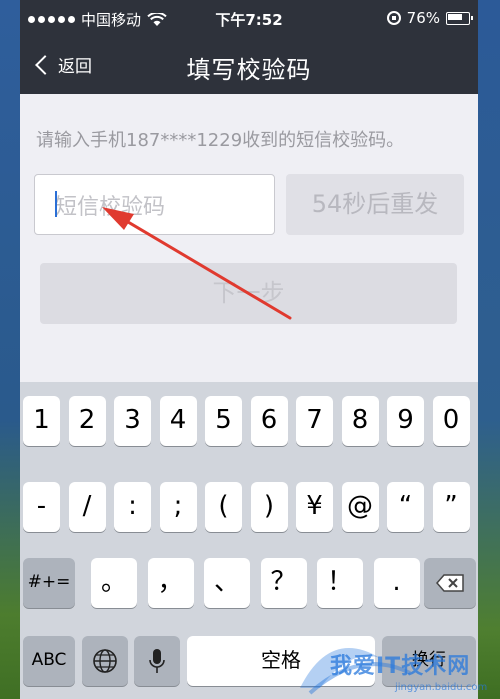 The width and height of the screenshot is (500, 699). Describe the element at coordinates (400, 666) in the screenshot. I see `watermark-text: 我爱IT技术网` at that location.